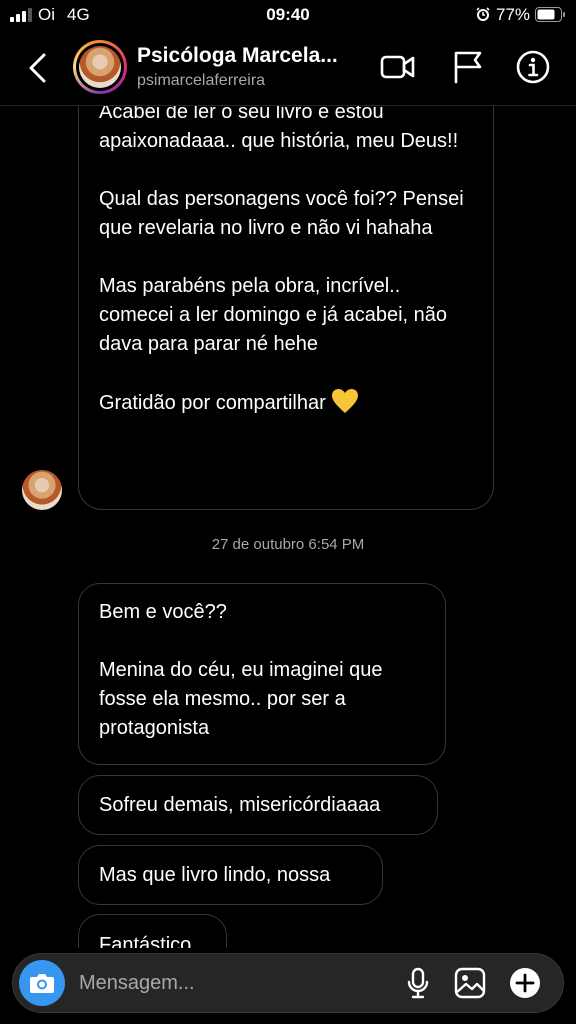  What do you see at coordinates (42, 490) in the screenshot?
I see `sender-avatar` at bounding box center [42, 490].